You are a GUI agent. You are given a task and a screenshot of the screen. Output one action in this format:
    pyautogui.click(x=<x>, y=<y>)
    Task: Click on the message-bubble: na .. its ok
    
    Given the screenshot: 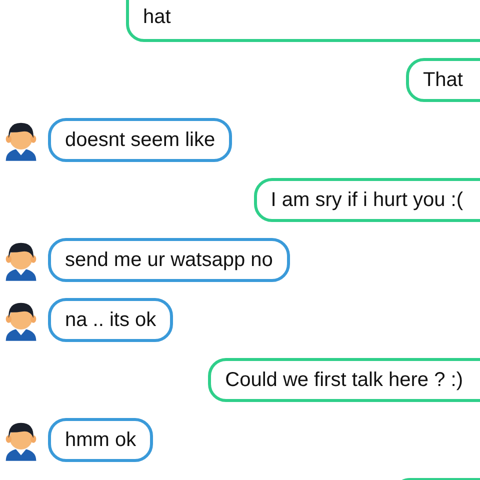 What is the action you would take?
    pyautogui.click(x=111, y=320)
    